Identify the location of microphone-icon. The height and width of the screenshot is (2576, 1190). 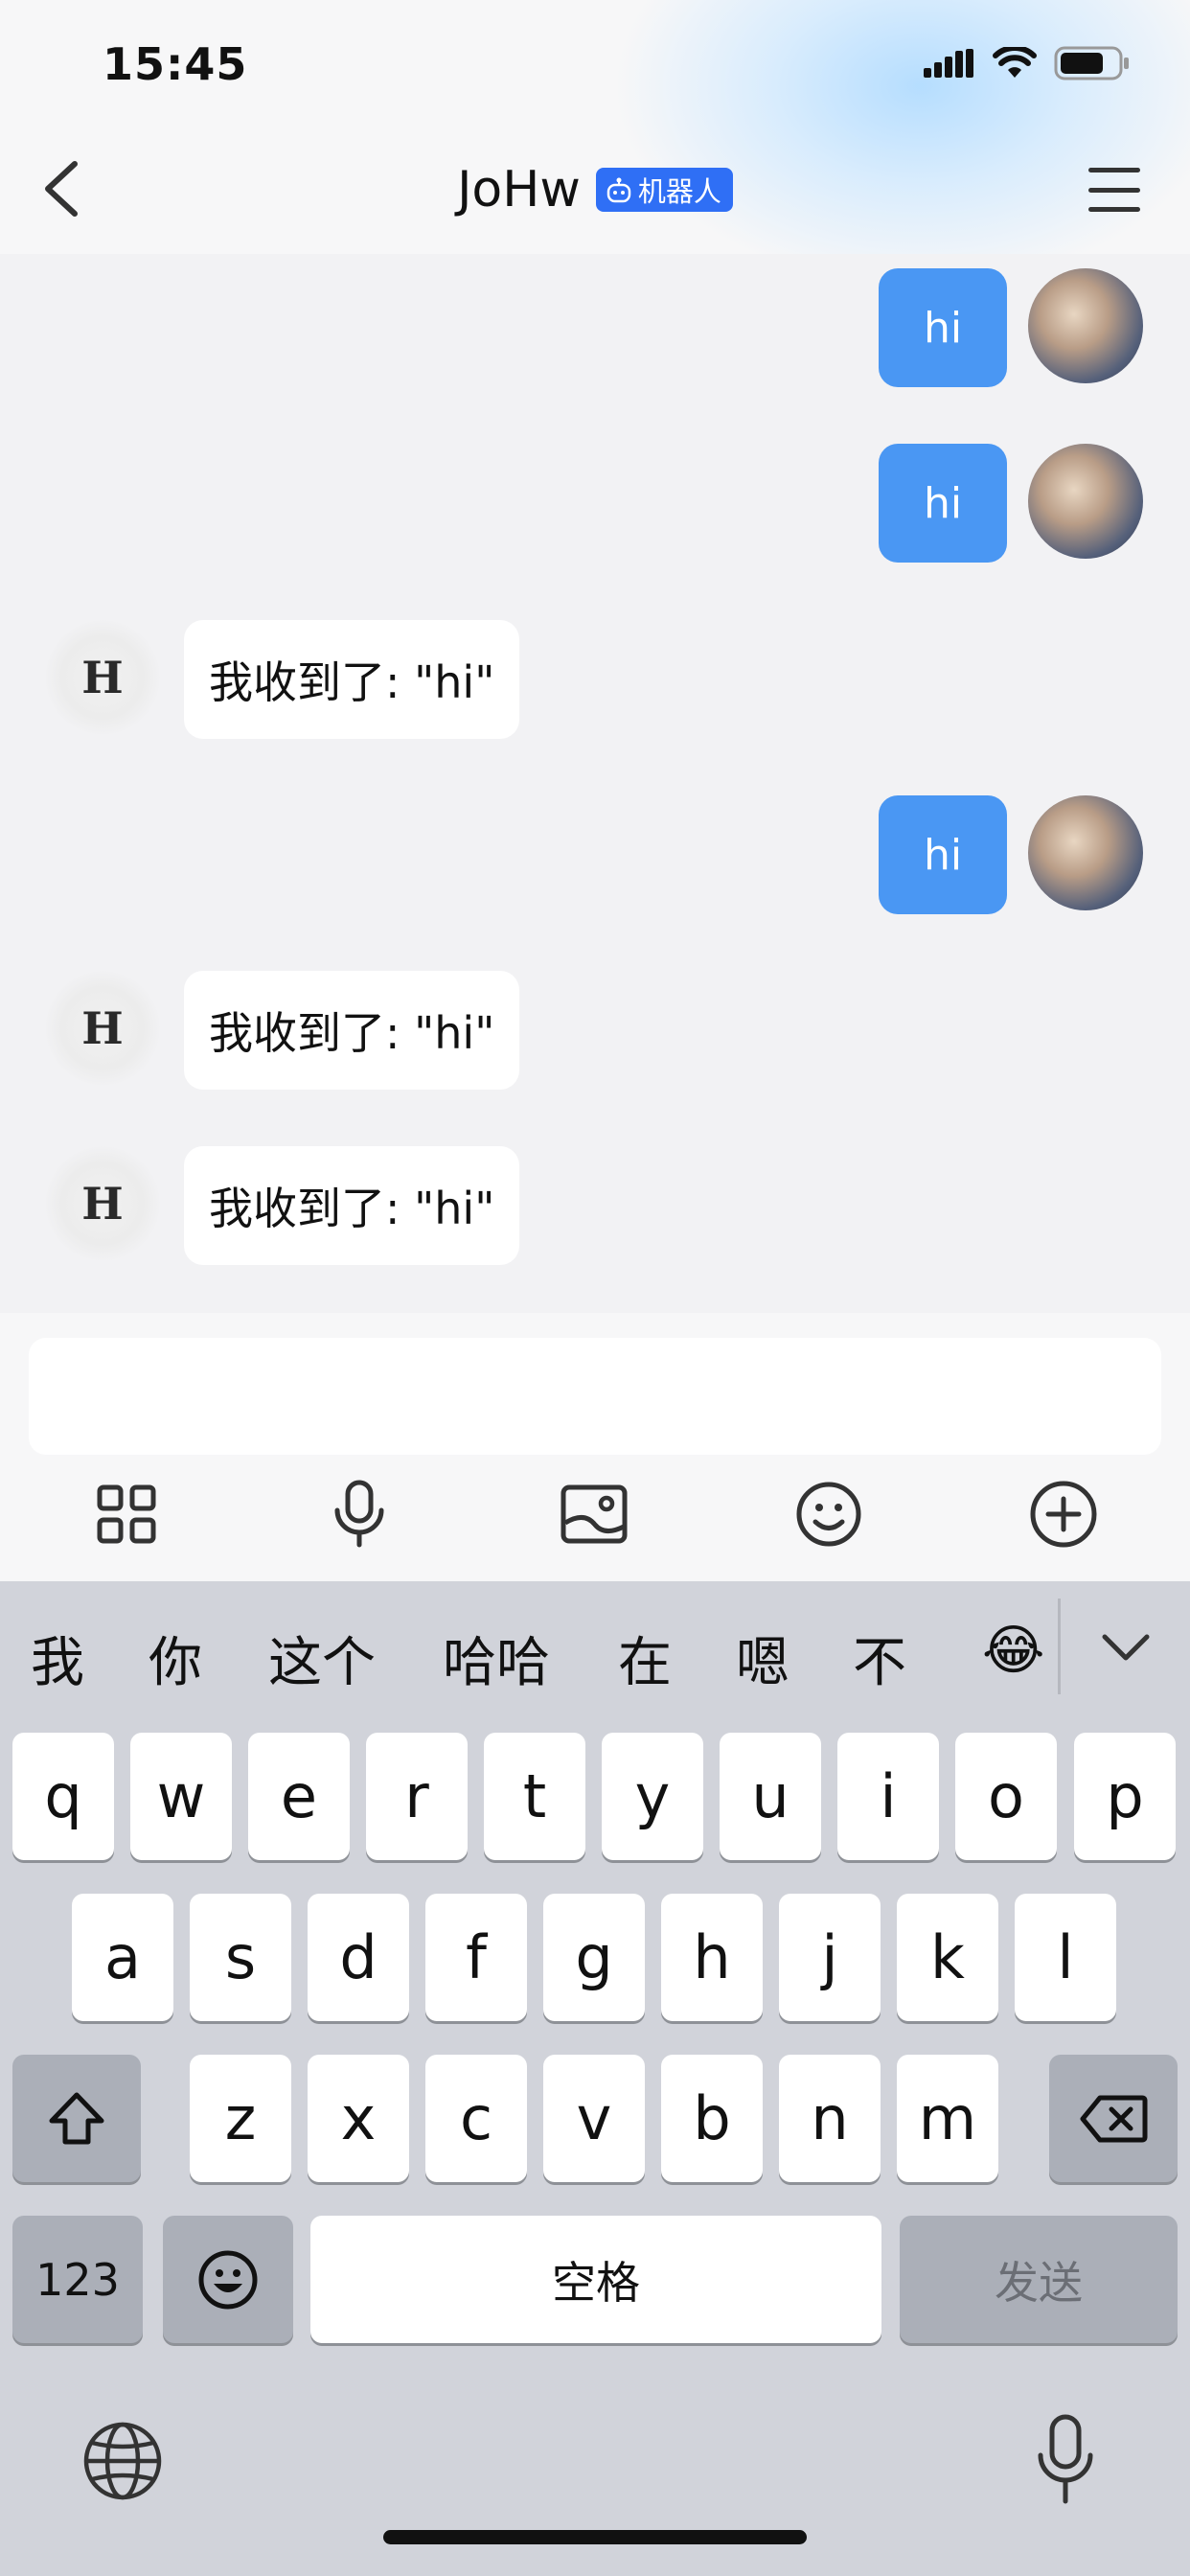
(359, 1514).